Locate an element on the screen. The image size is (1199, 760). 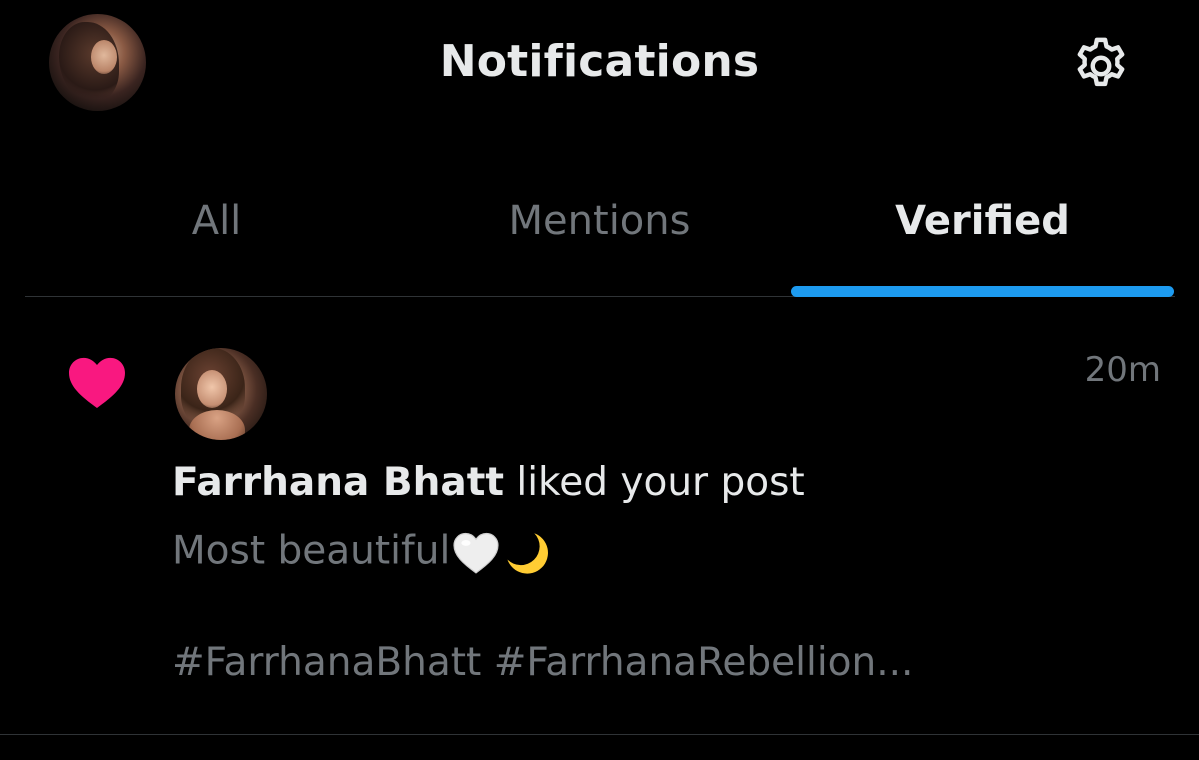
heart-icon is located at coordinates (97, 382).